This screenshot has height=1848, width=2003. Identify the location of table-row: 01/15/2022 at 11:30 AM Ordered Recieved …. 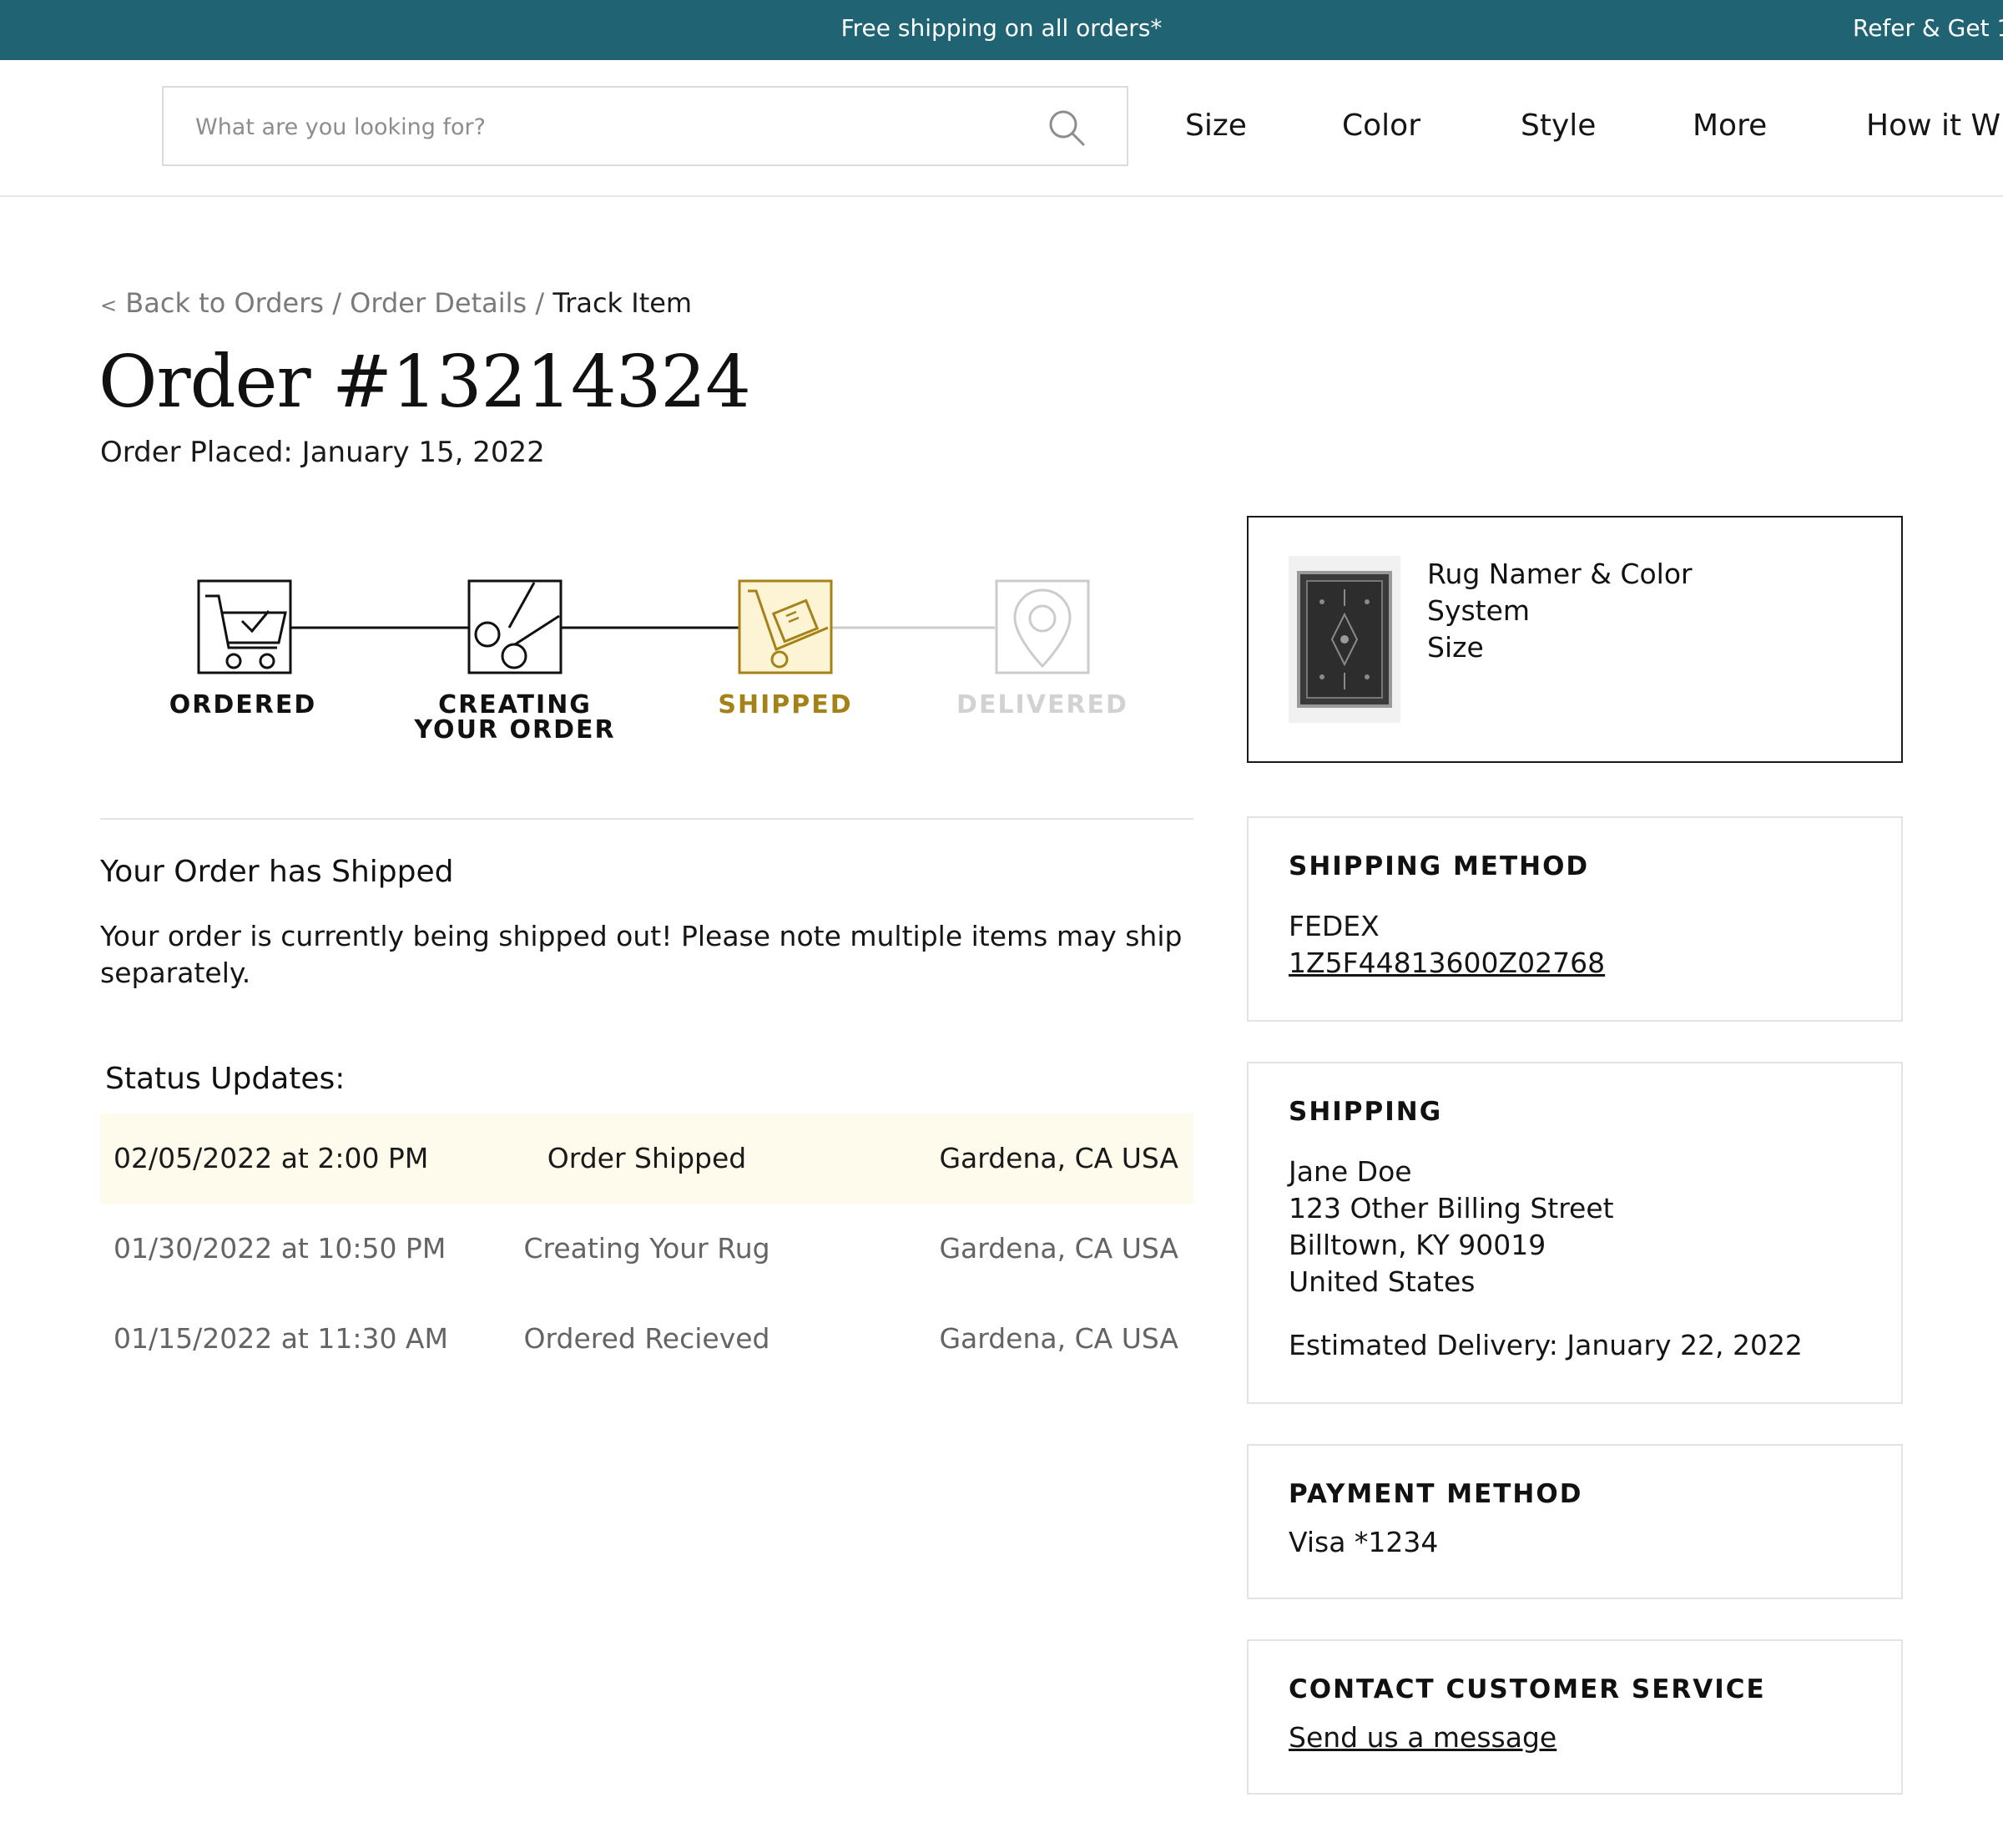
(646, 1339).